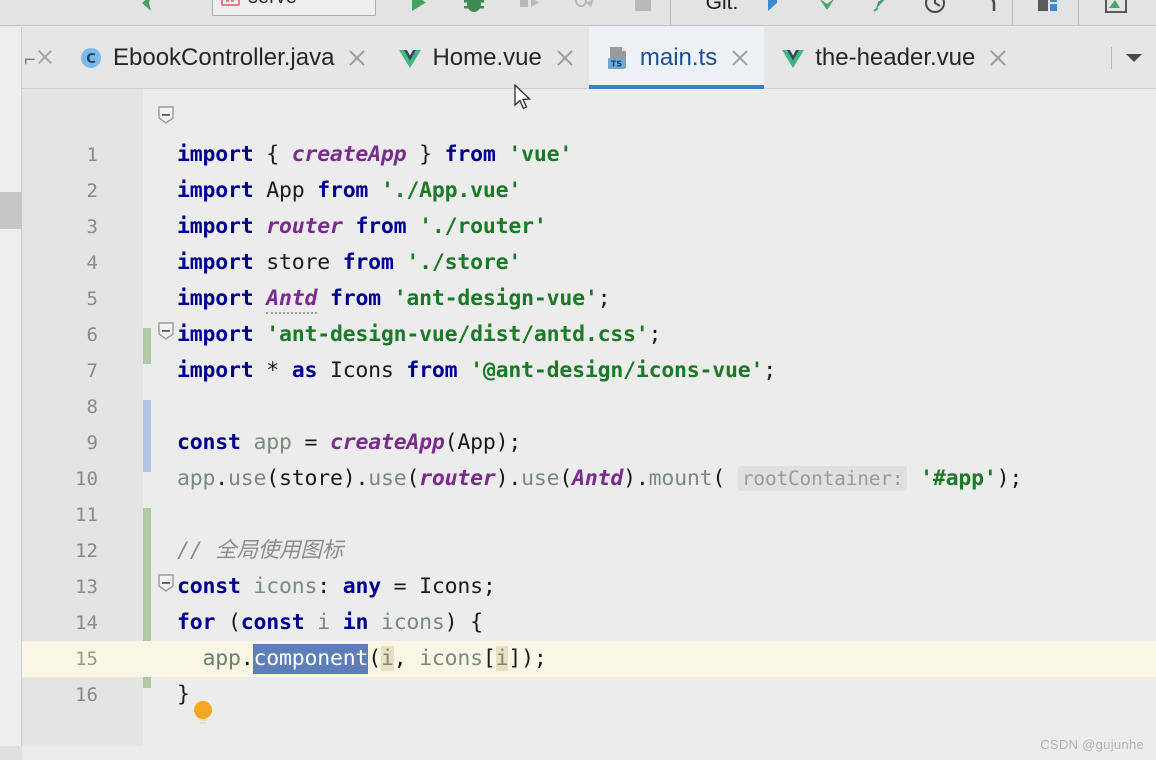 Image resolution: width=1156 pixels, height=760 pixels. Describe the element at coordinates (336, 587) in the screenshot. I see `code-text: const icons: any = Icons;` at that location.